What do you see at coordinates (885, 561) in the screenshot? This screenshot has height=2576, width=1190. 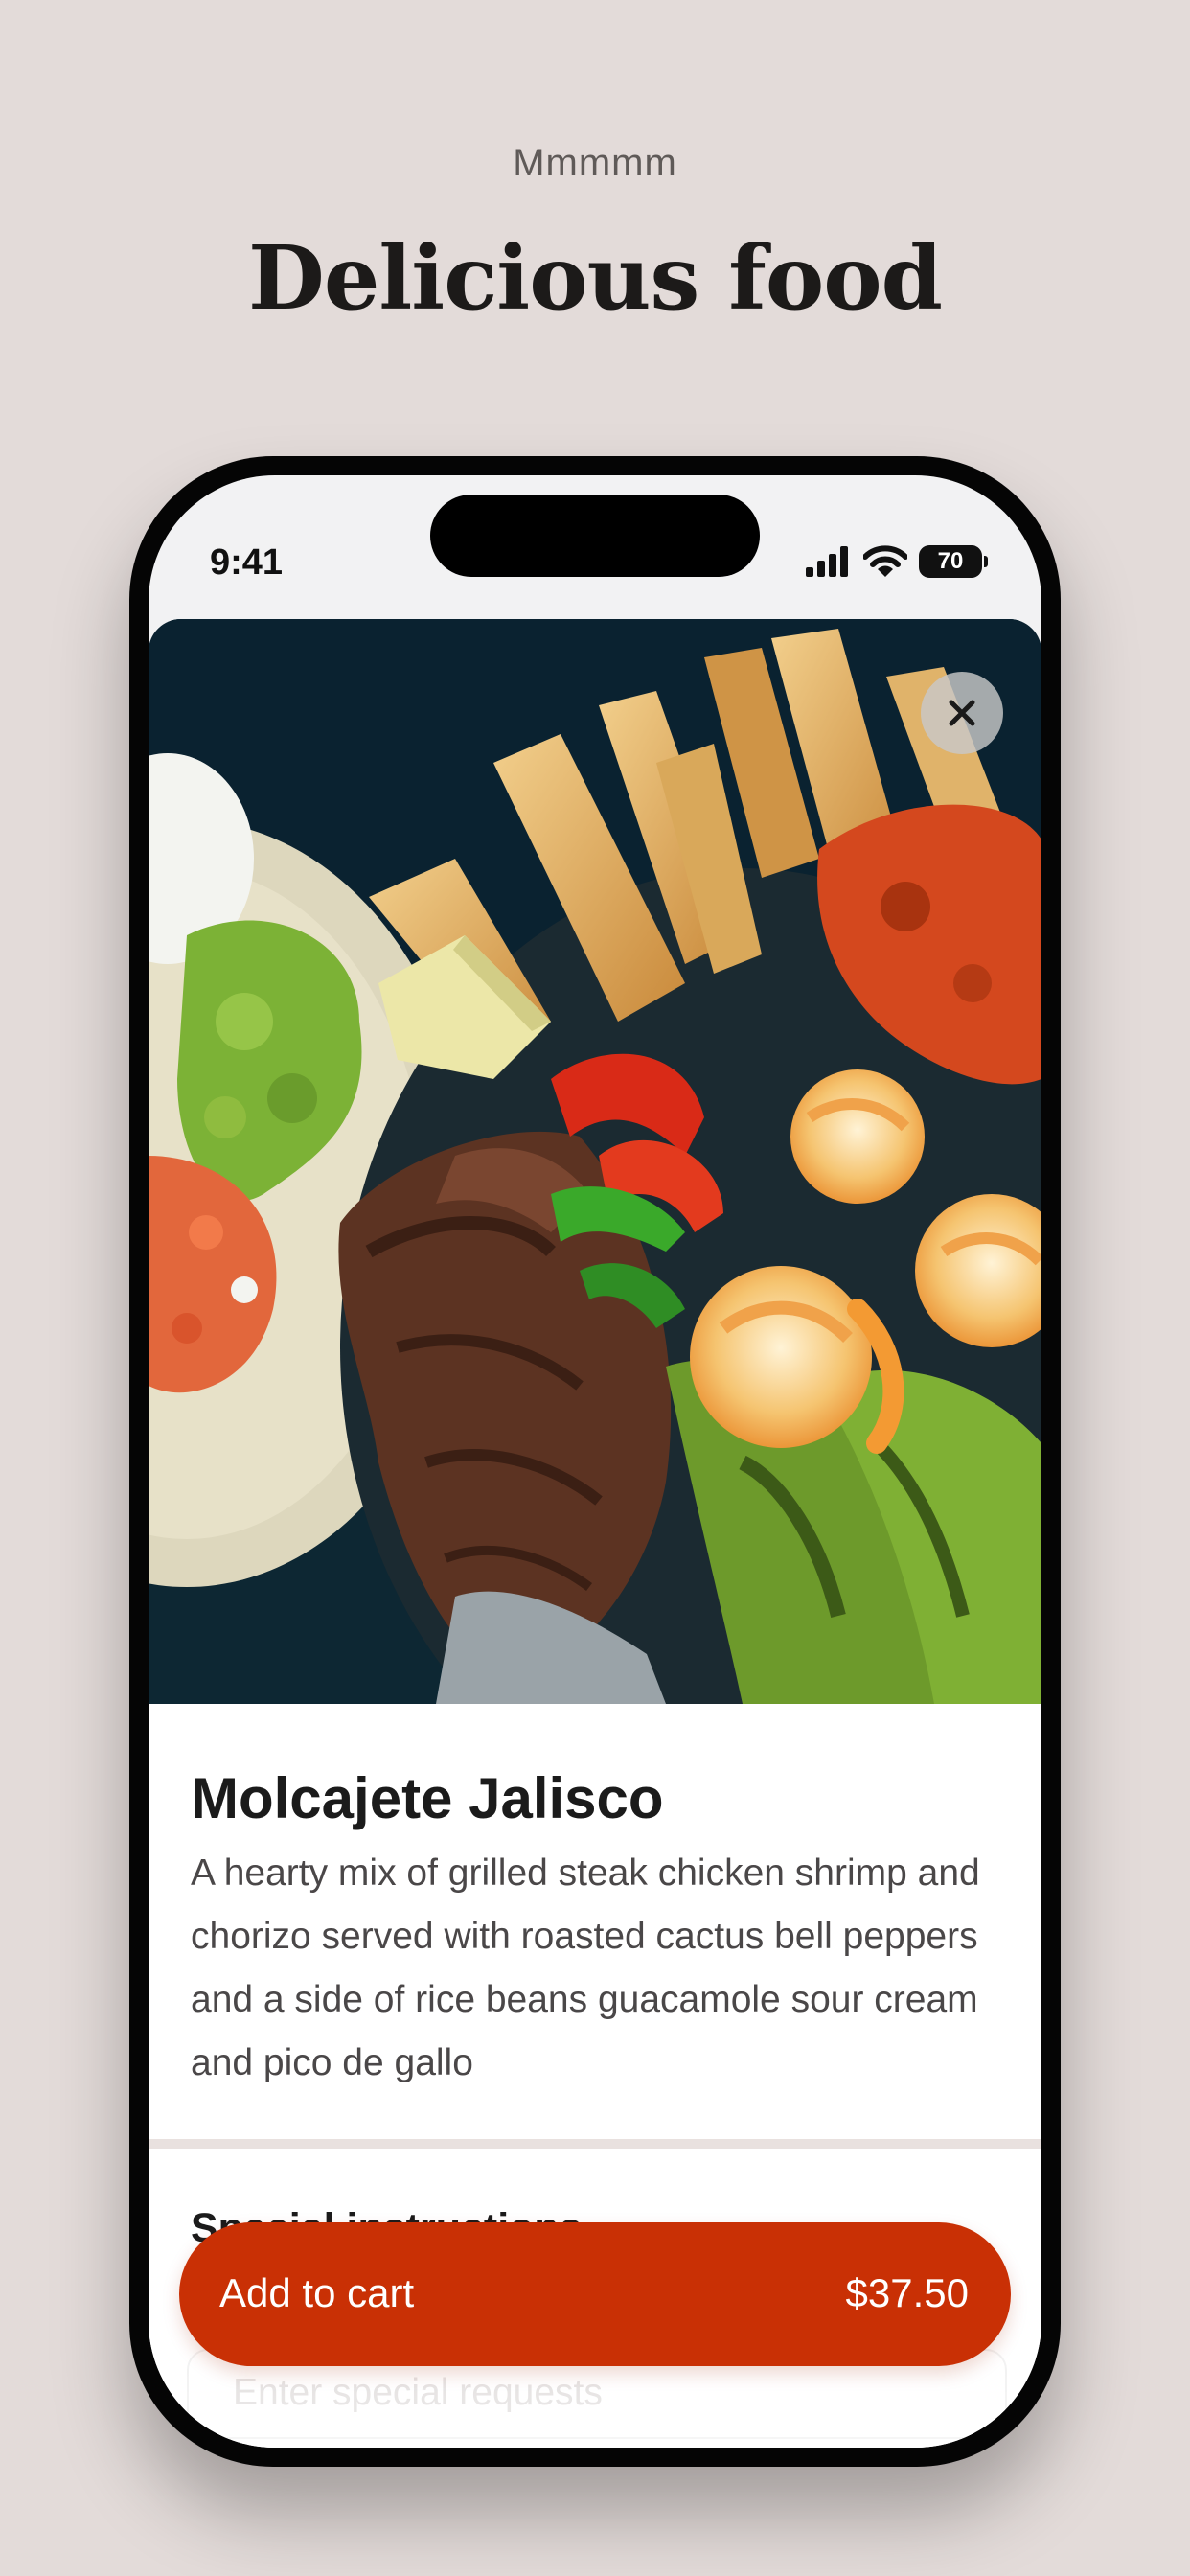 I see `wifi-icon` at bounding box center [885, 561].